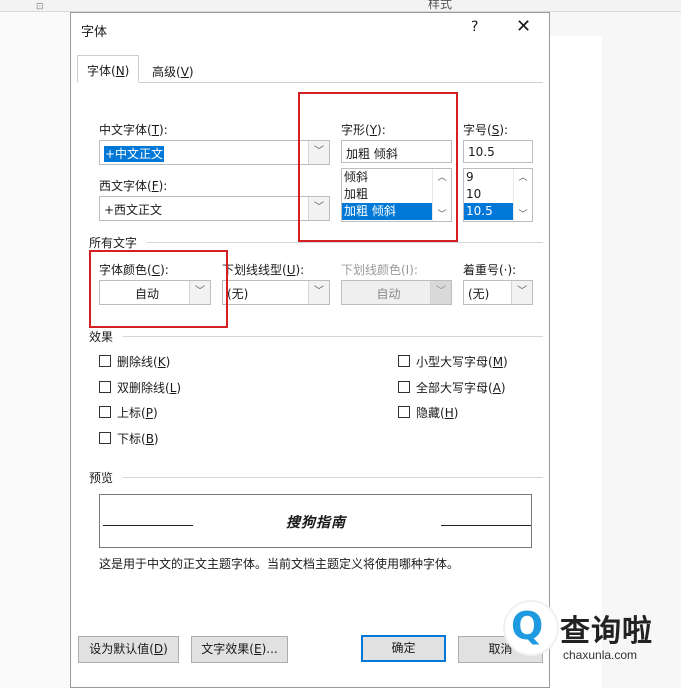 This screenshot has width=681, height=688. I want to click on underline-color-select: 自动 ﹀, so click(396, 292).